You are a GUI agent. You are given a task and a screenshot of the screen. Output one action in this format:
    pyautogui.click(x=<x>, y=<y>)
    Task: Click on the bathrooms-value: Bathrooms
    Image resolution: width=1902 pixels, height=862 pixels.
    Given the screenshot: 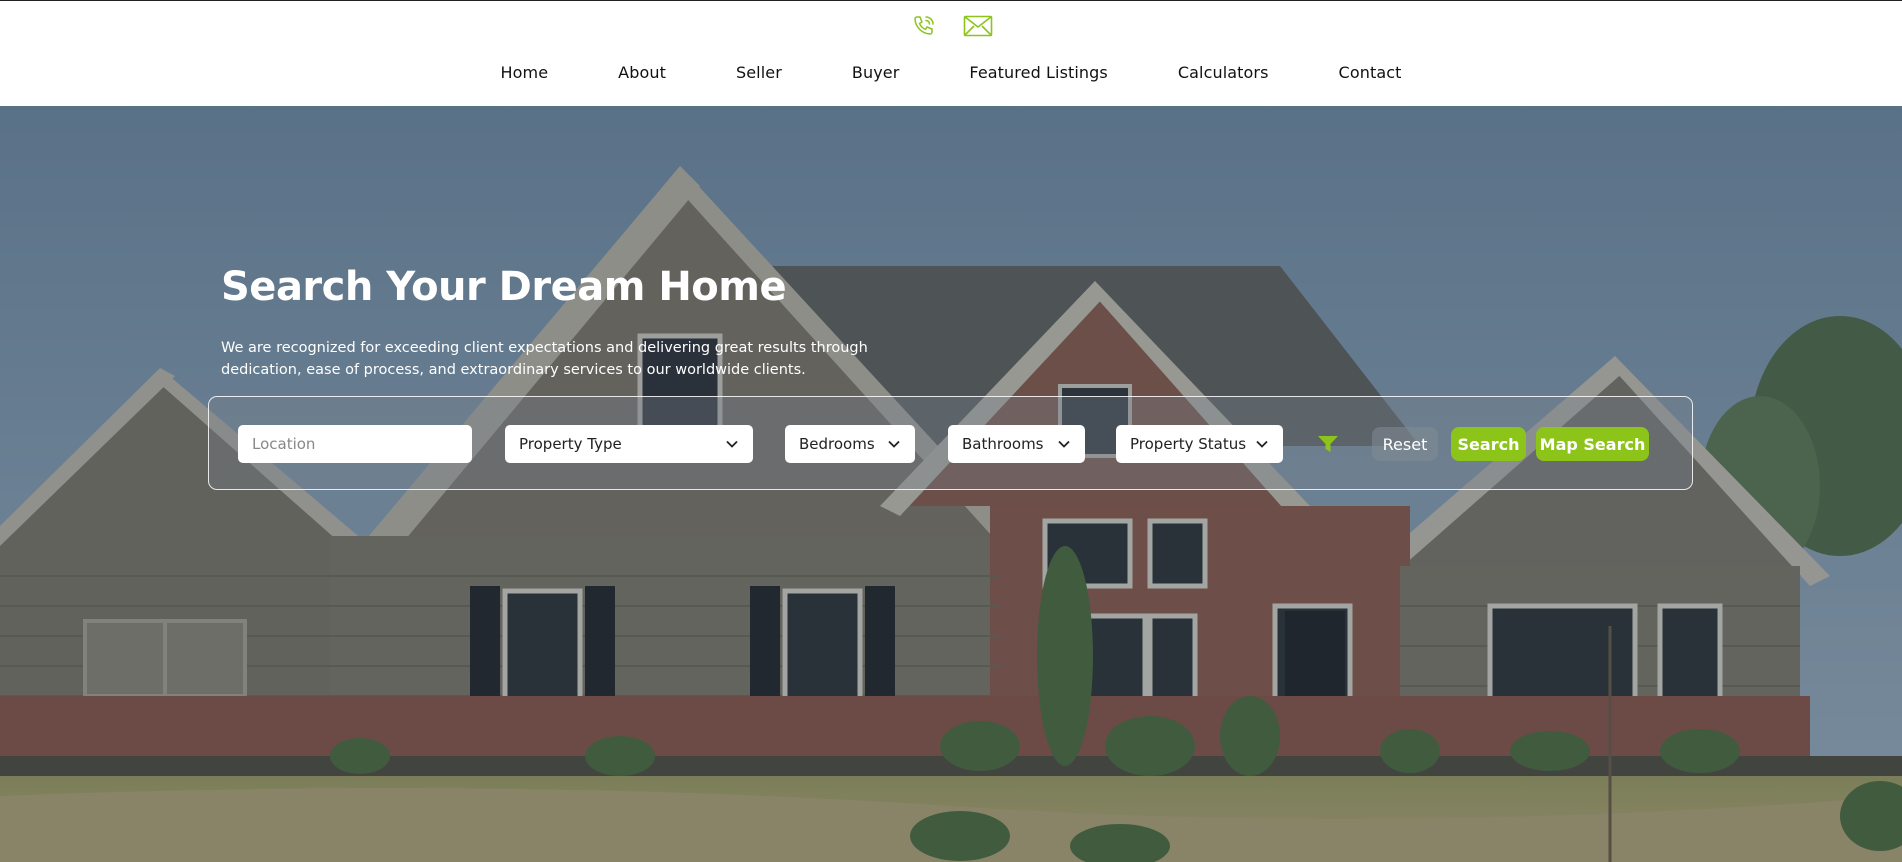 What is the action you would take?
    pyautogui.click(x=1003, y=444)
    